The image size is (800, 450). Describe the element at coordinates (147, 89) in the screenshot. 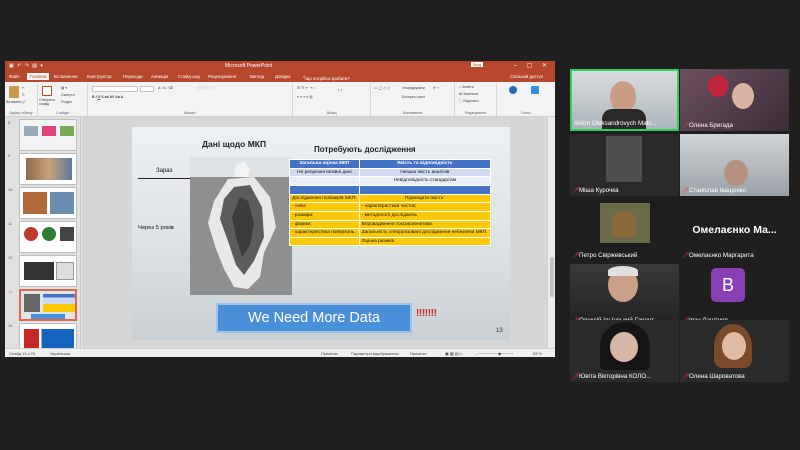

I see `font-size-field` at that location.